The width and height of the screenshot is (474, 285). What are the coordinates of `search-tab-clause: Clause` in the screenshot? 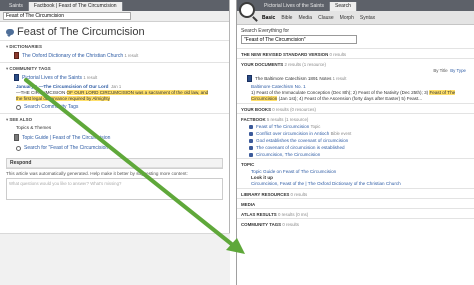 It's located at (326, 18).